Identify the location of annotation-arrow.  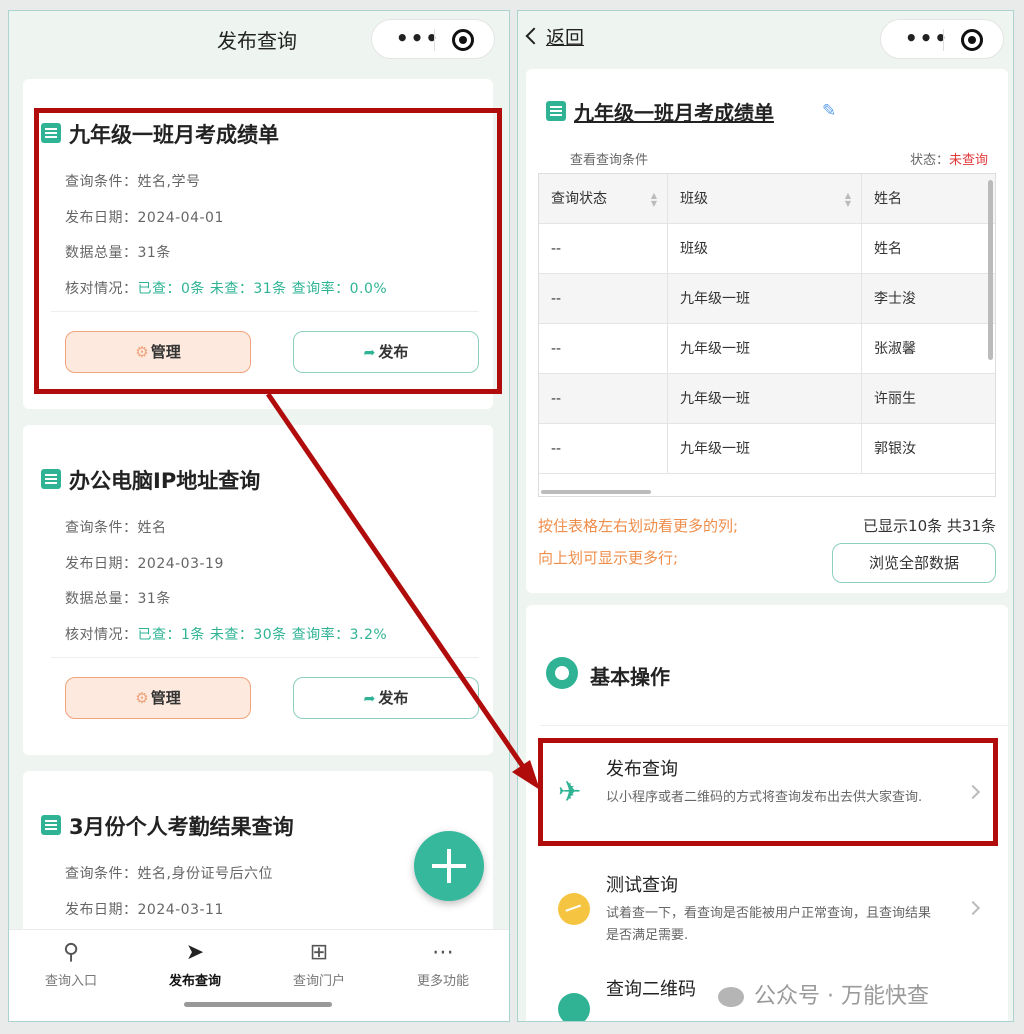
(402, 591).